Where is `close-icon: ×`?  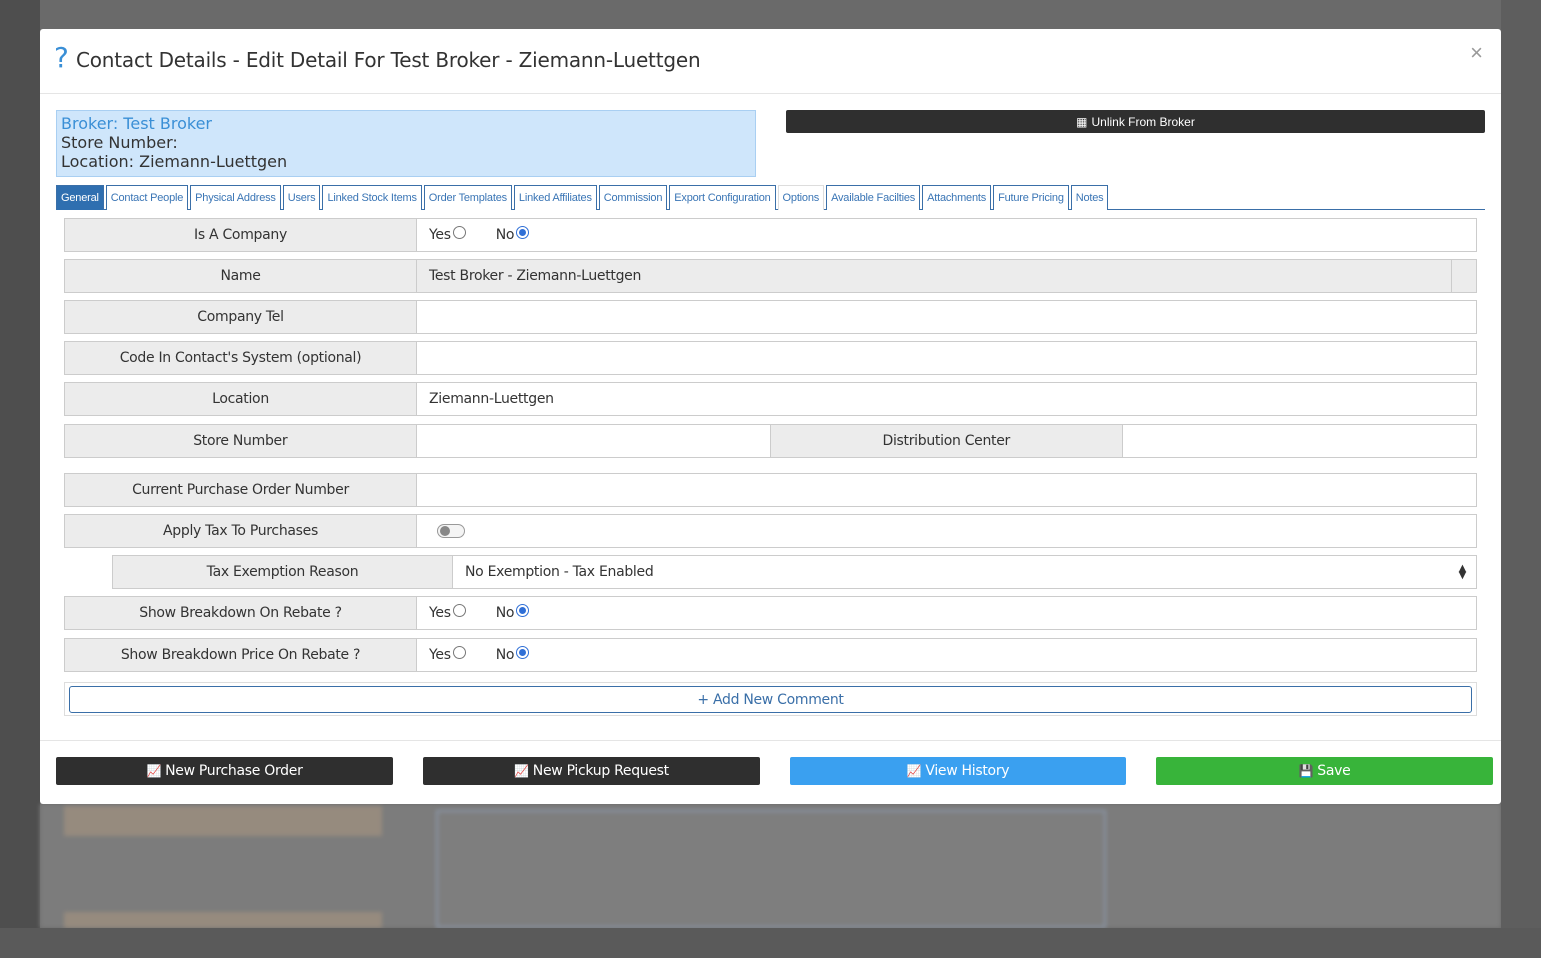
close-icon: × is located at coordinates (1476, 53).